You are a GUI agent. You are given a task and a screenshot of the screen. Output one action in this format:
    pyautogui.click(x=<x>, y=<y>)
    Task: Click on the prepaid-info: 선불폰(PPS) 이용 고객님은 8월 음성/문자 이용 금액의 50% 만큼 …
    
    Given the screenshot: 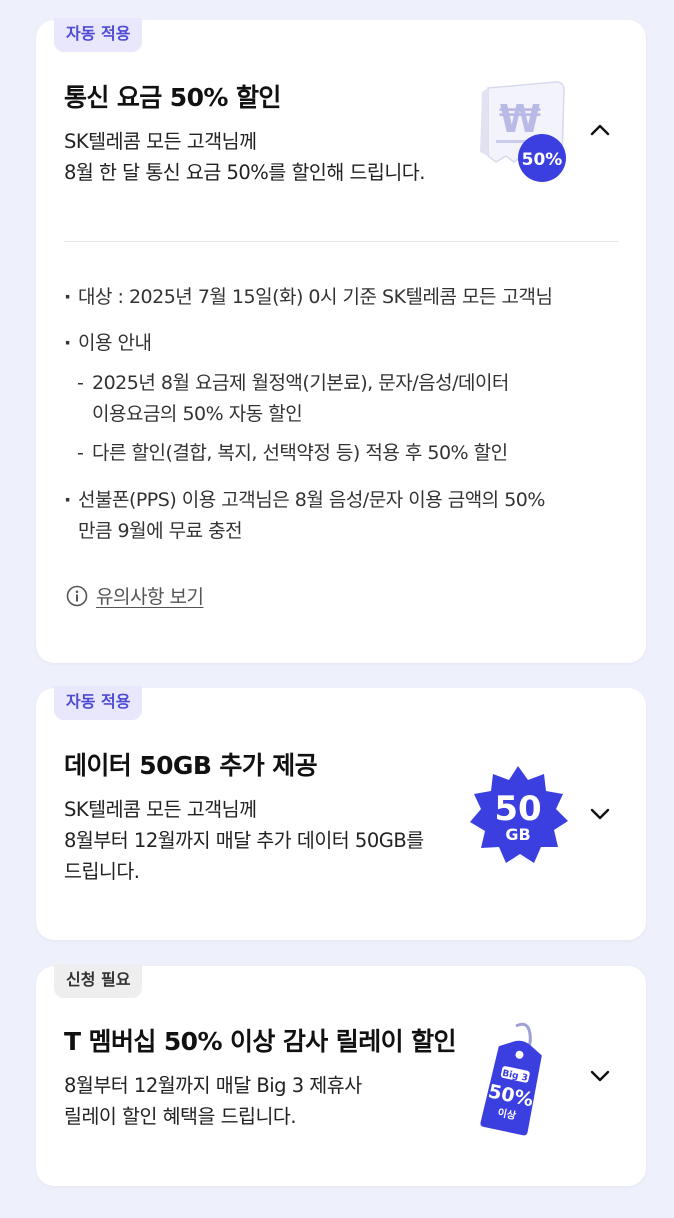 What is the action you would take?
    pyautogui.click(x=345, y=516)
    